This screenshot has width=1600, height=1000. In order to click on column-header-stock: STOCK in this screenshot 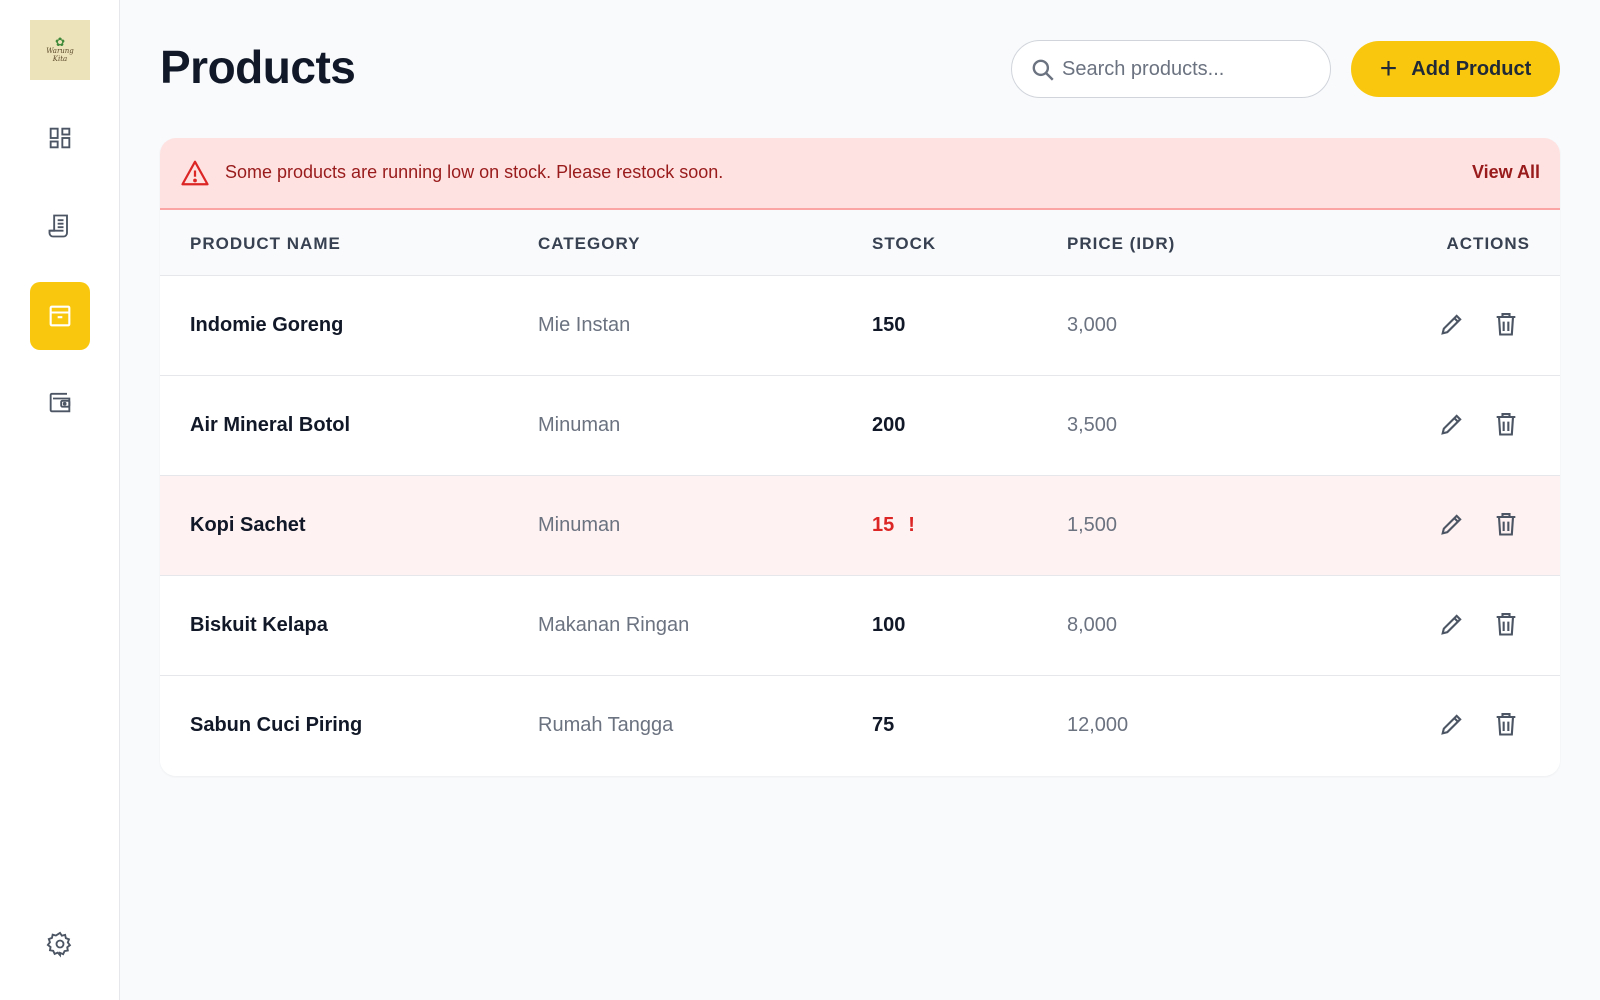, I will do `click(904, 244)`.